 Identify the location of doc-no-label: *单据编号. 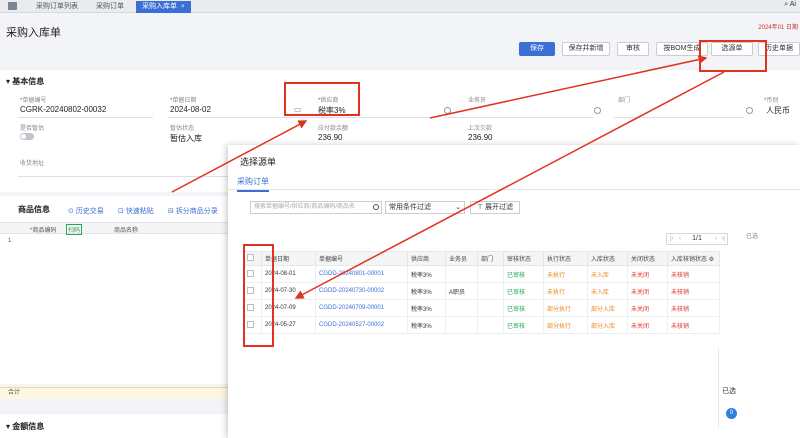
(33, 101).